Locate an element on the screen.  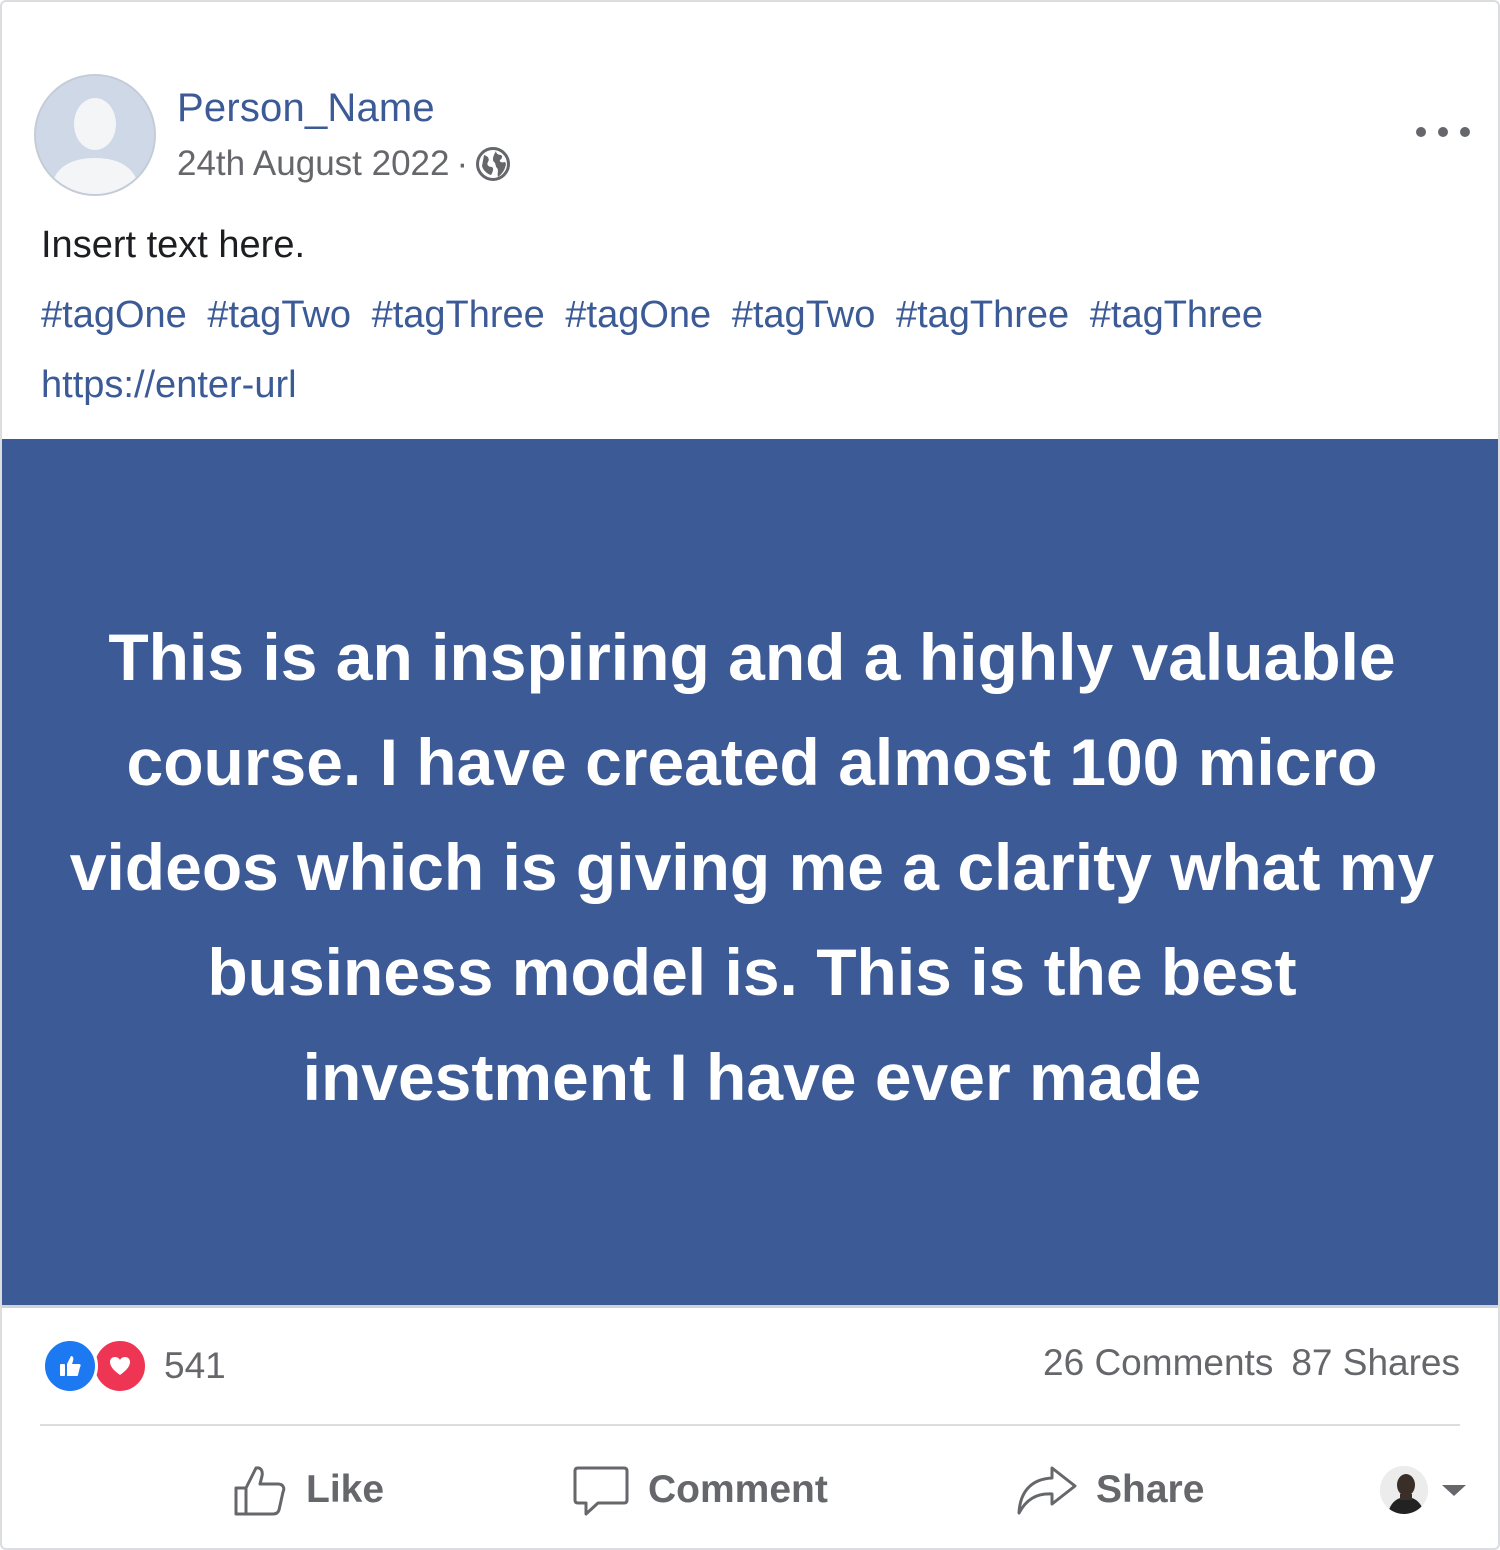
thumbs-up-icon is located at coordinates (260, 1491).